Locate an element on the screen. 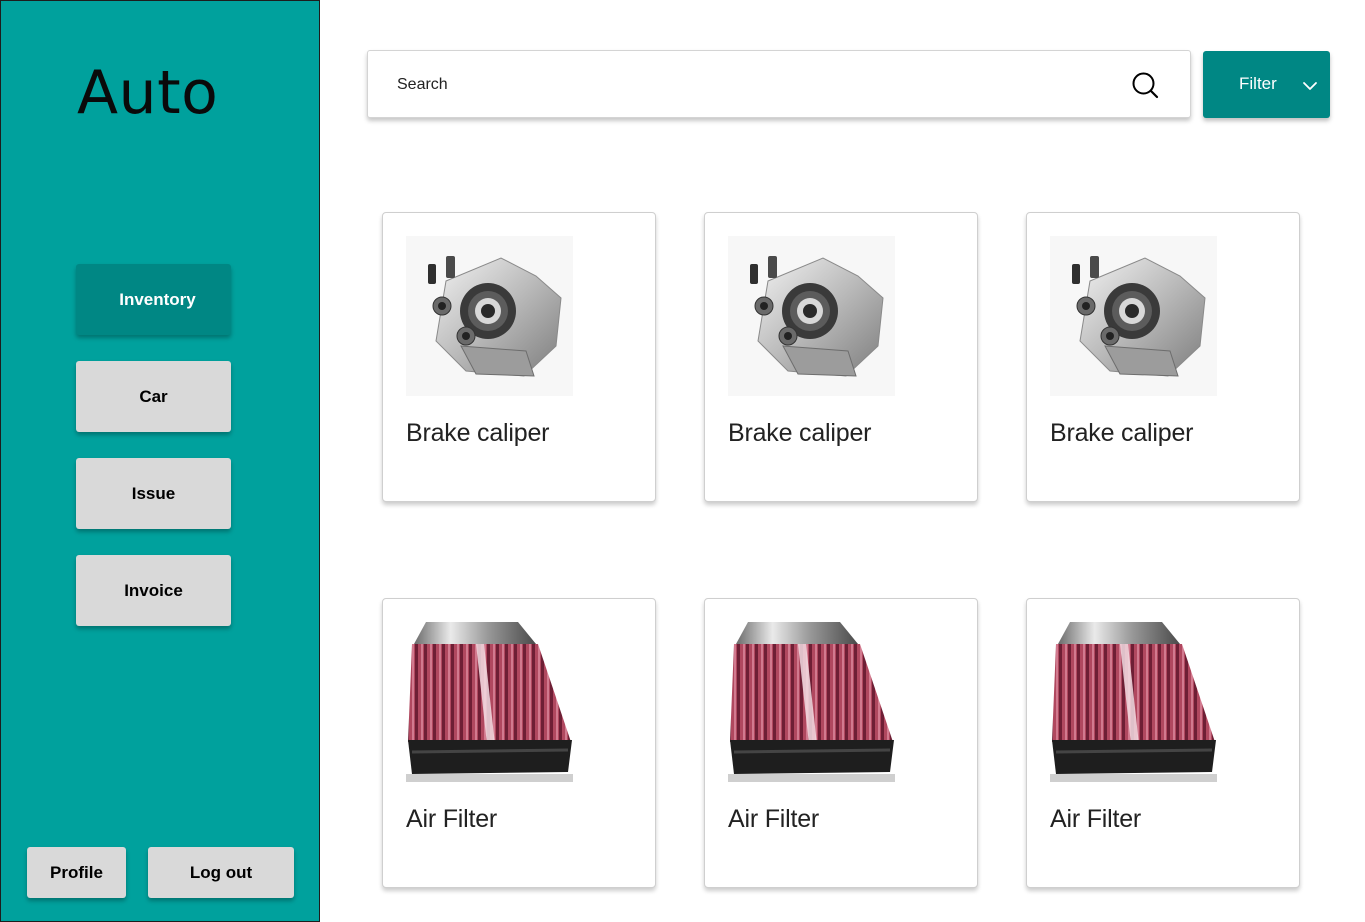 The image size is (1365, 922). profile-label: Profile is located at coordinates (76, 872).